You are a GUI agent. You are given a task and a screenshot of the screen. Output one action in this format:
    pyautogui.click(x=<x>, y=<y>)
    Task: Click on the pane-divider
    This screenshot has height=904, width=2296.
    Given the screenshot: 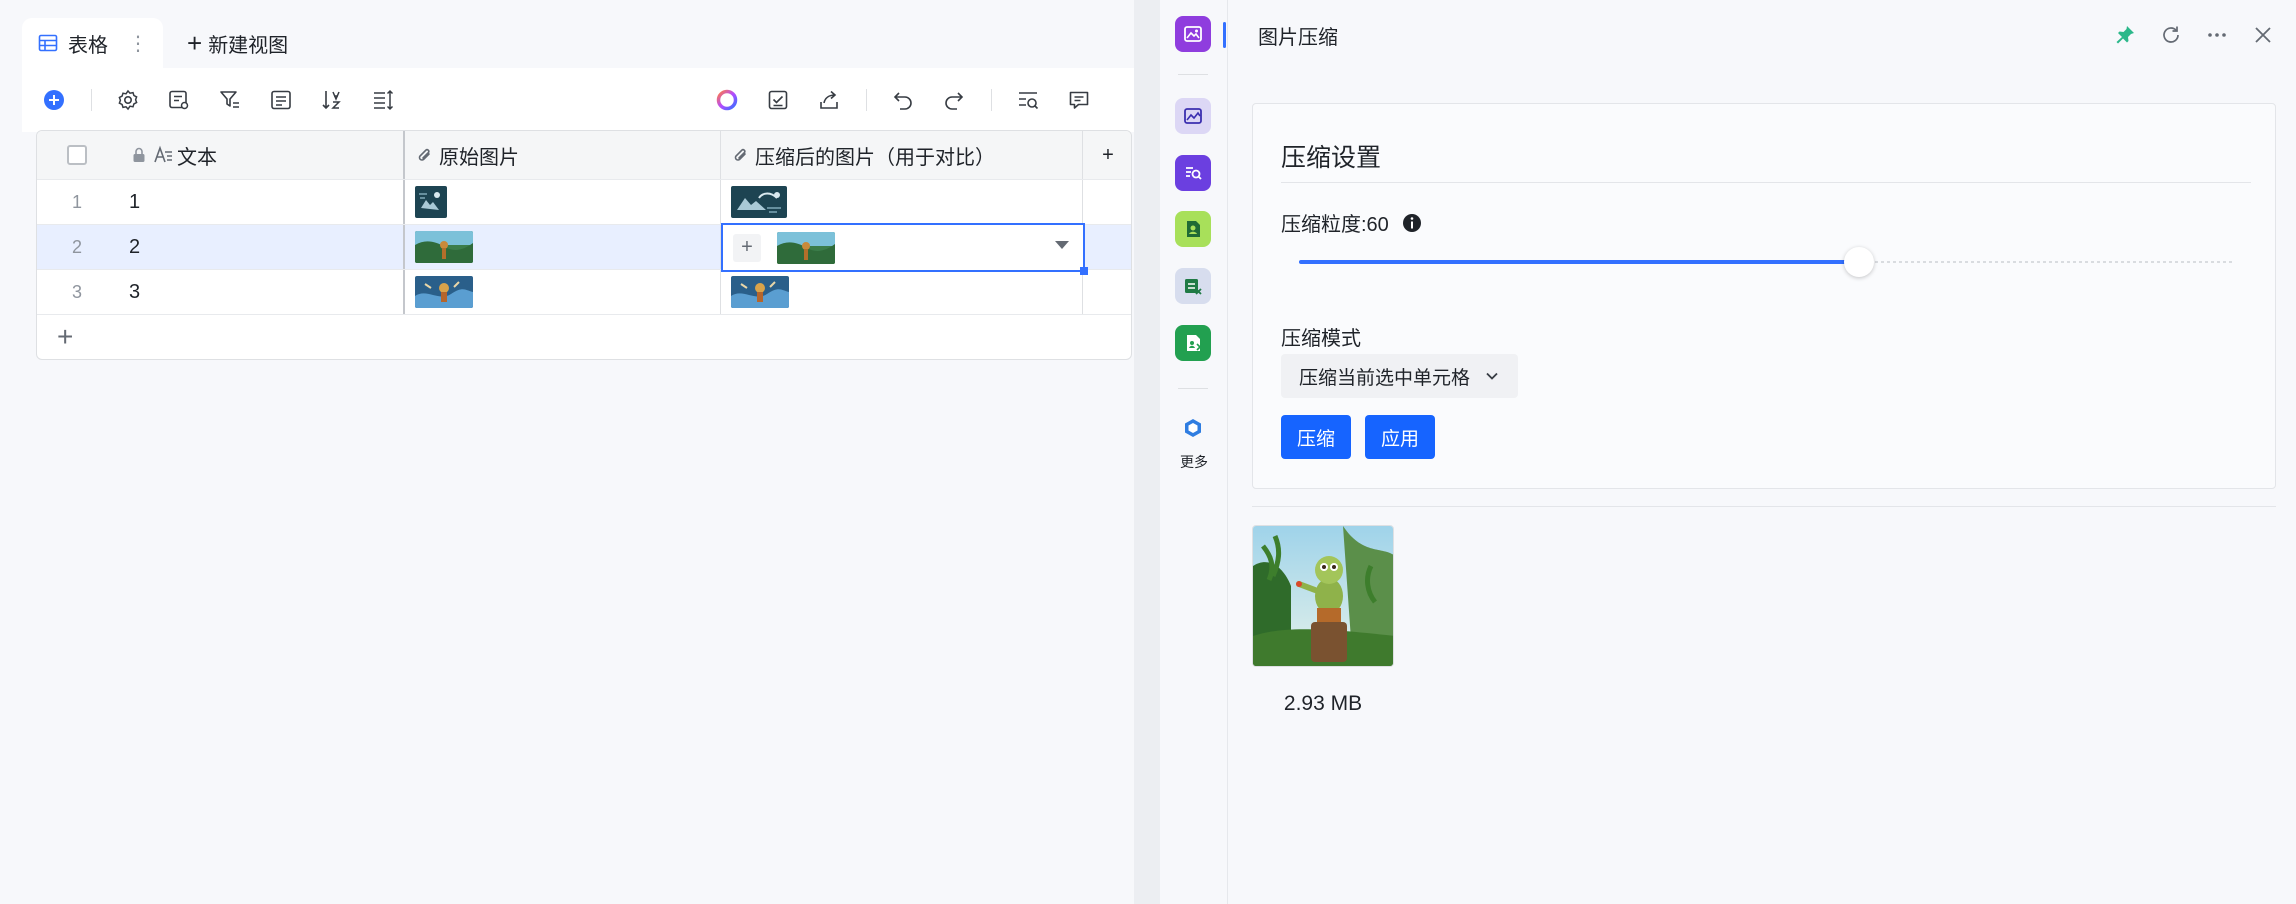 What is the action you would take?
    pyautogui.click(x=1147, y=452)
    